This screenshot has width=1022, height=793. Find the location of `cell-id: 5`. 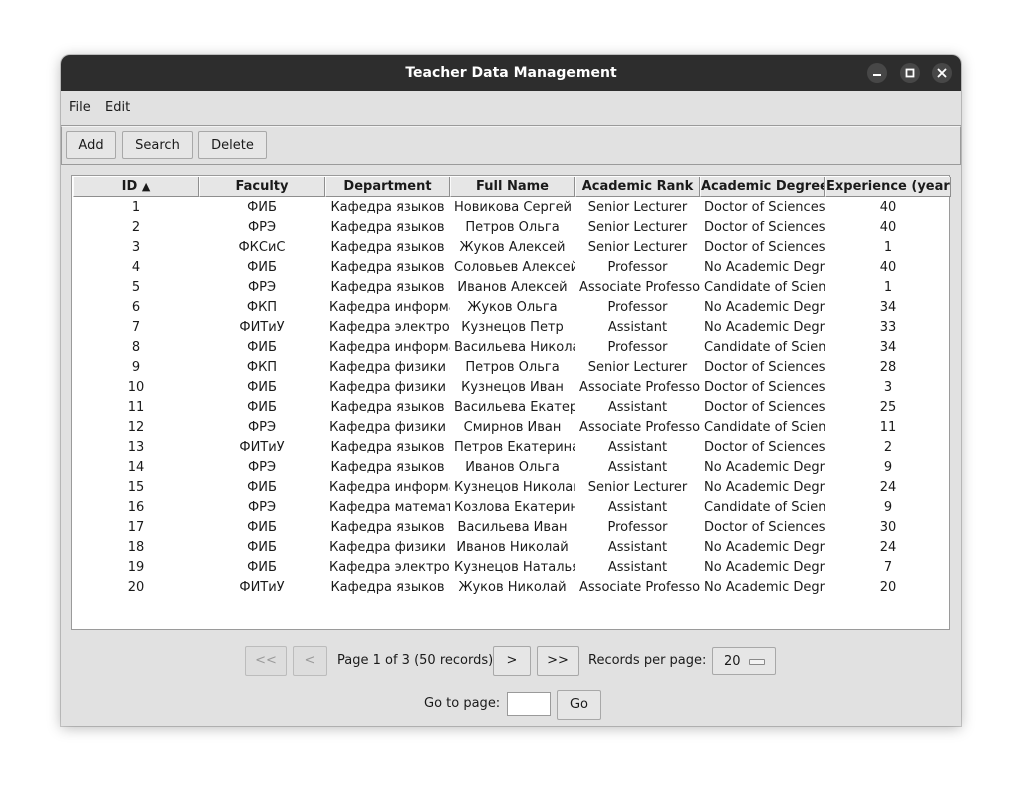

cell-id: 5 is located at coordinates (136, 287).